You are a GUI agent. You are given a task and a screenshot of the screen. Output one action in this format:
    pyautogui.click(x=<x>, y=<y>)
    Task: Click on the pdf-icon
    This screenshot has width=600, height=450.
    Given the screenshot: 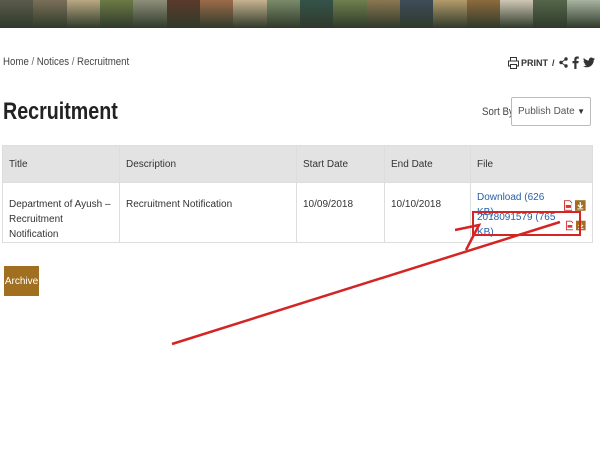 What is the action you would take?
    pyautogui.click(x=568, y=205)
    